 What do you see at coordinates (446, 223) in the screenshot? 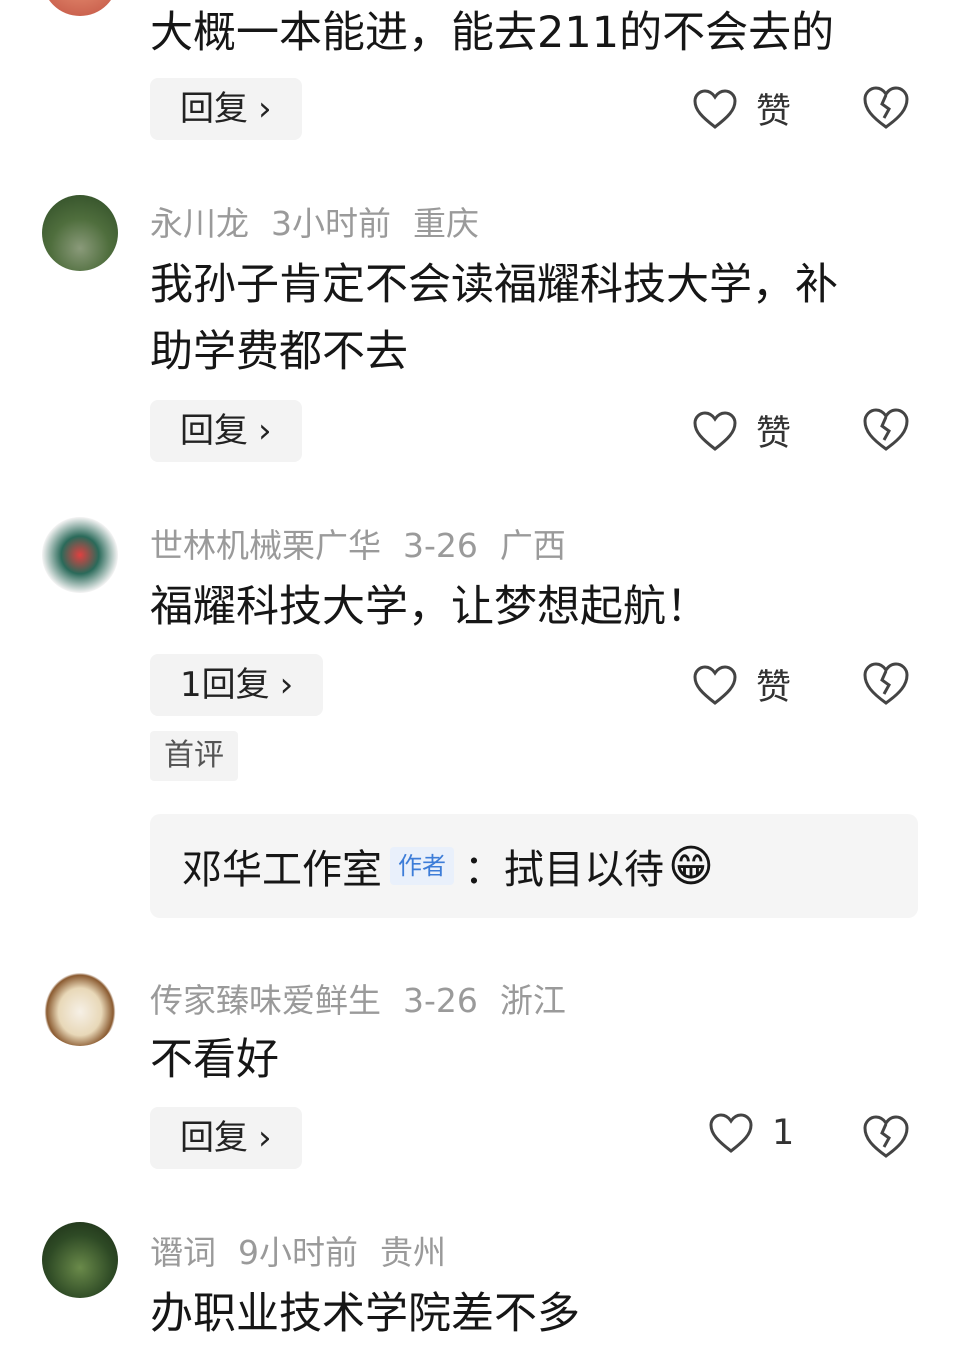
I see `comment-region: 重庆` at bounding box center [446, 223].